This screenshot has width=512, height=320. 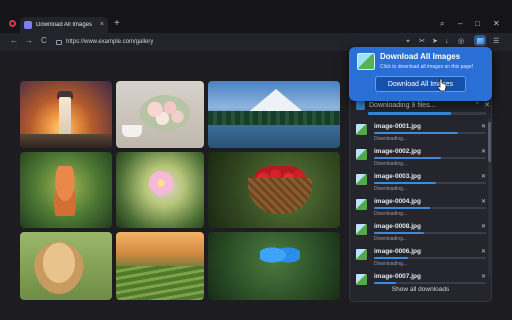 What do you see at coordinates (160, 266) in the screenshot?
I see `gallery-image-terraces` at bounding box center [160, 266].